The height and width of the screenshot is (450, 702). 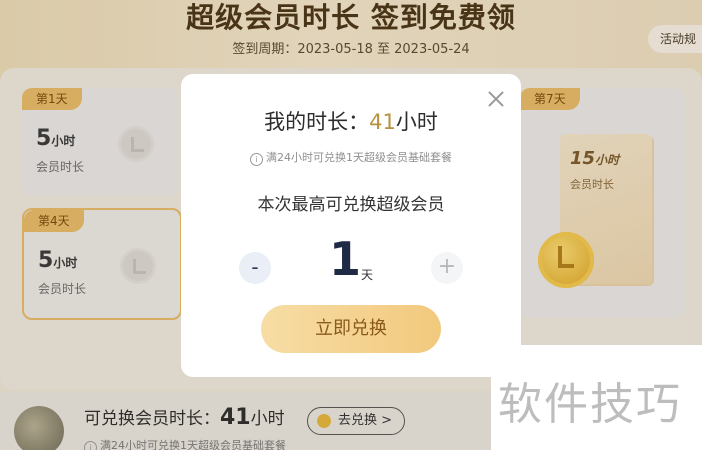 What do you see at coordinates (256, 159) in the screenshot?
I see `info-icon: i` at bounding box center [256, 159].